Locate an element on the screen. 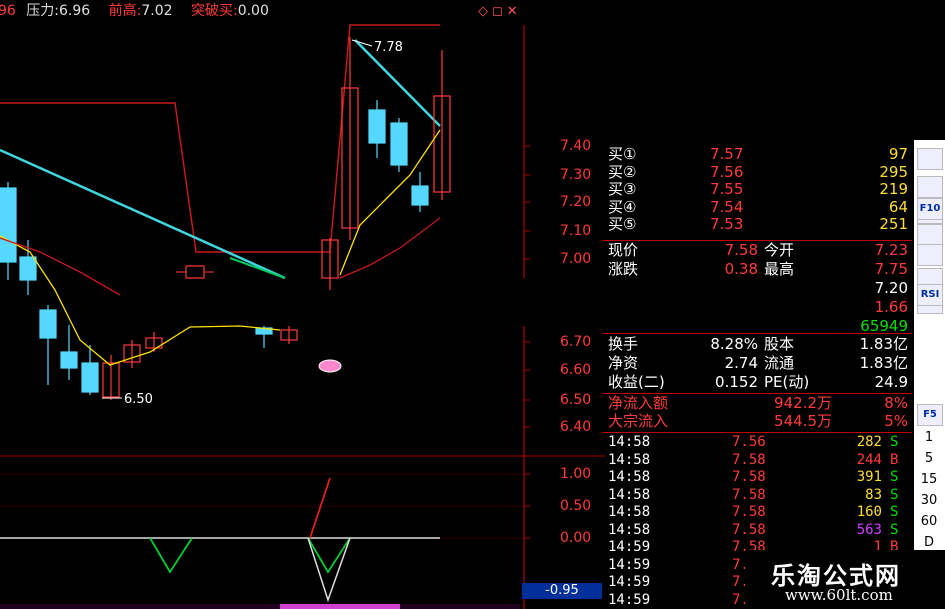 This screenshot has height=609, width=945. breakout-value: 0.00 is located at coordinates (253, 11).